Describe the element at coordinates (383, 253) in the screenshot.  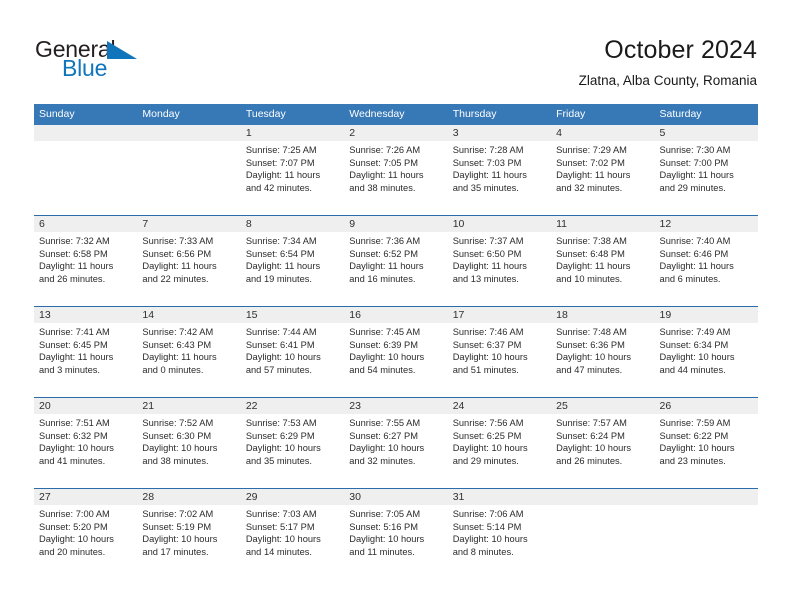
I see `sunset-text: Sunset: 6:52 PM` at that location.